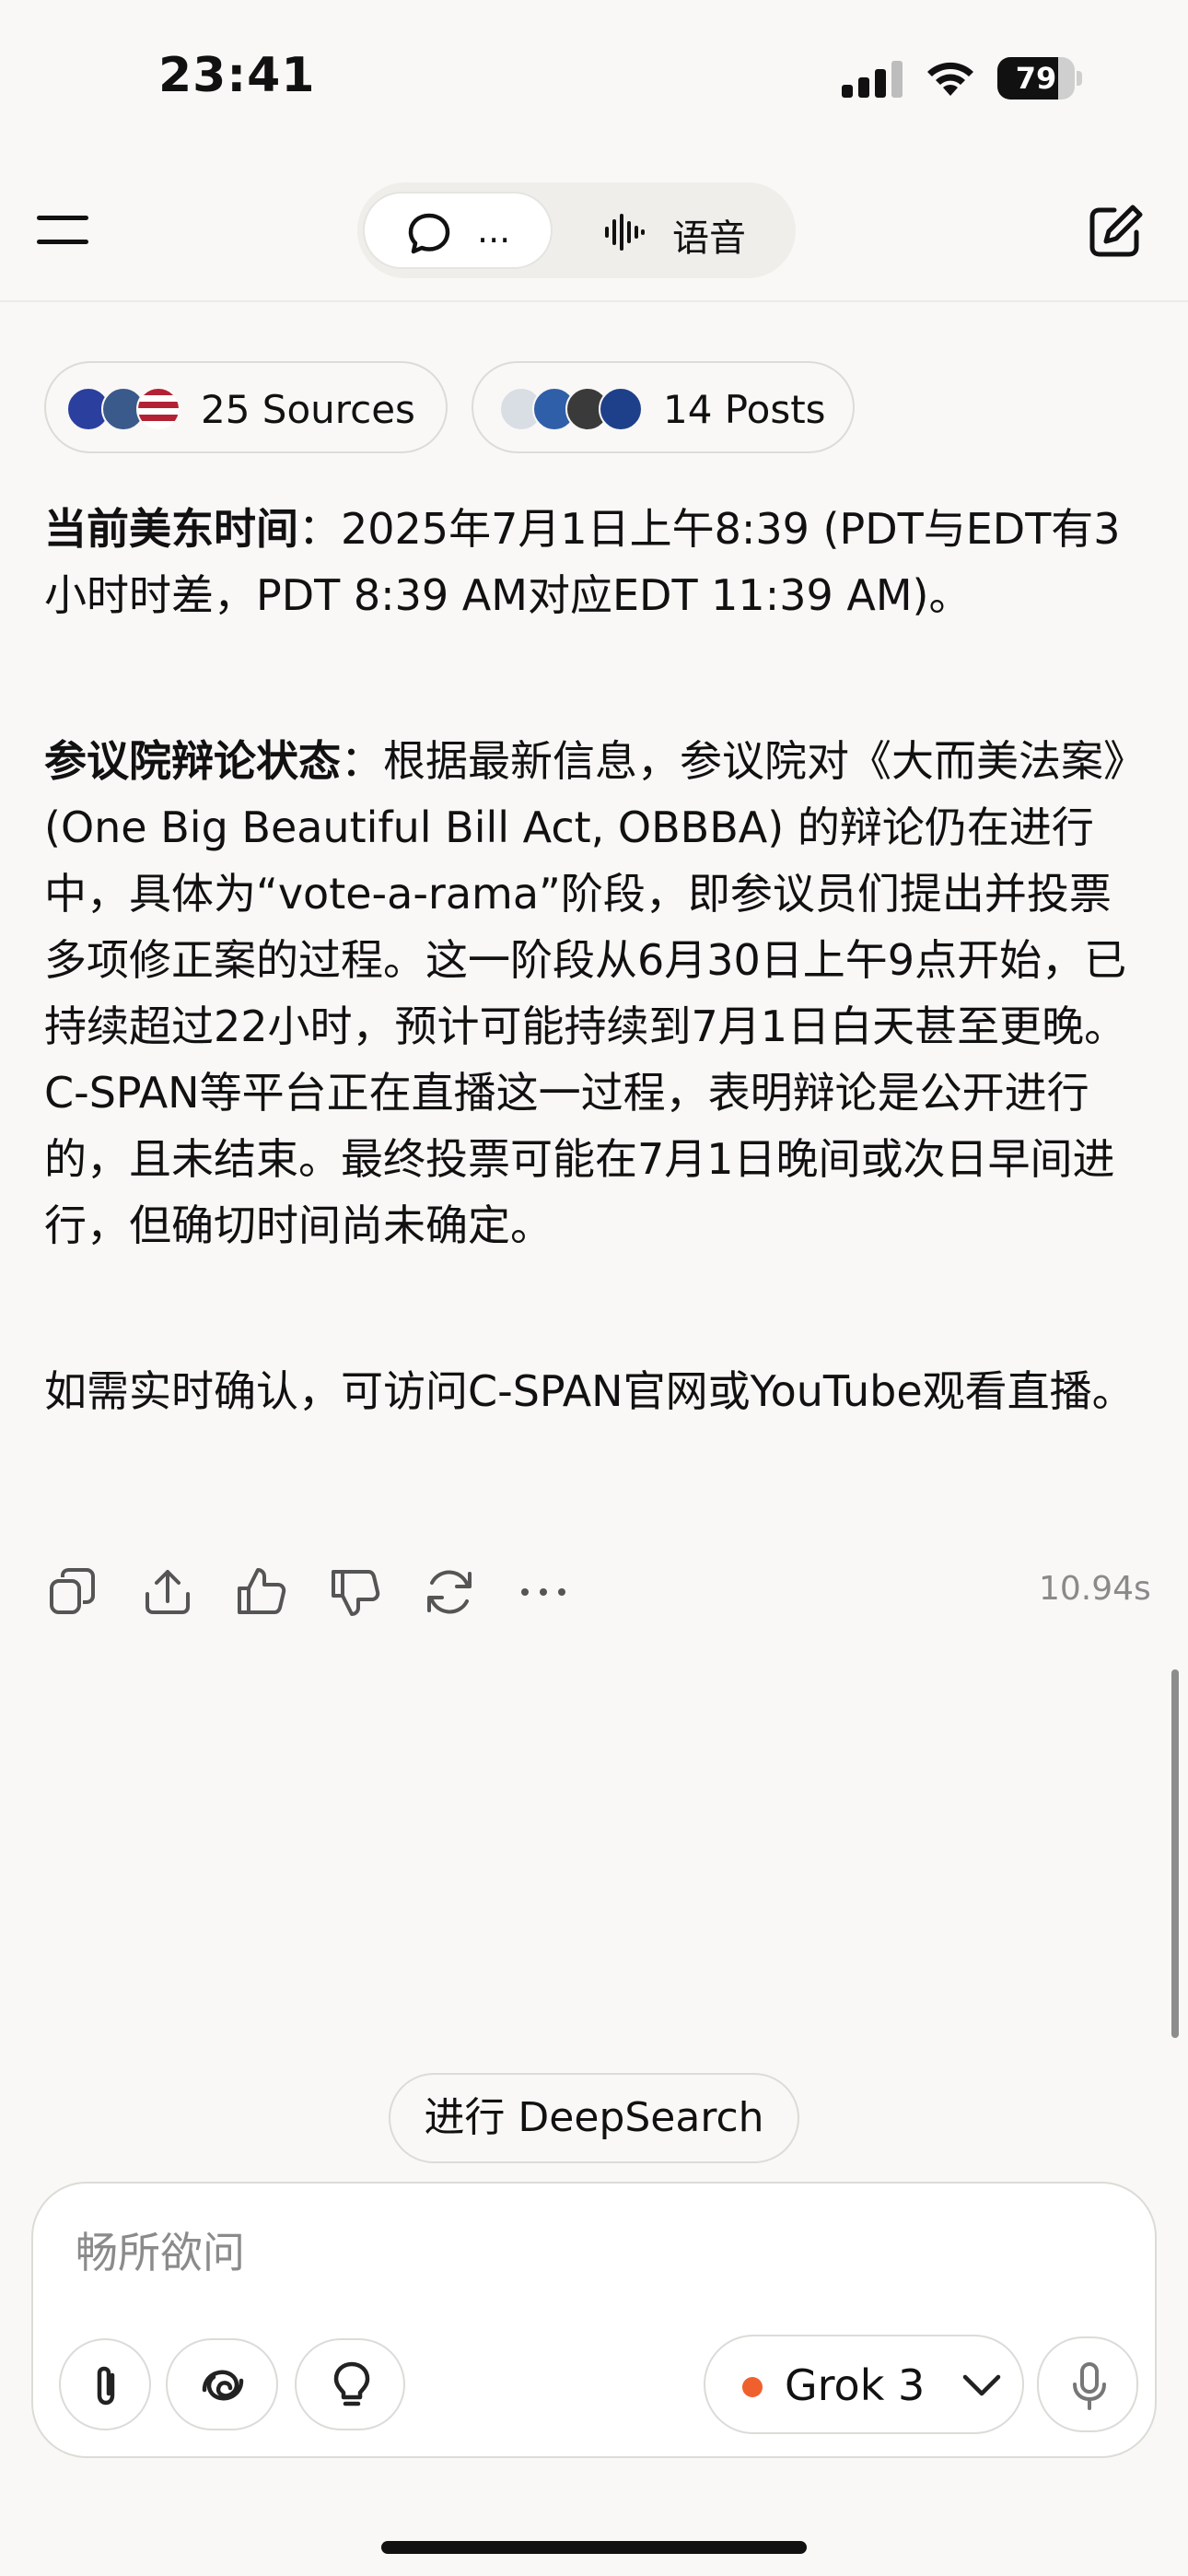 This screenshot has width=1188, height=2576. What do you see at coordinates (308, 409) in the screenshot?
I see `sources-count: 25 Sources` at bounding box center [308, 409].